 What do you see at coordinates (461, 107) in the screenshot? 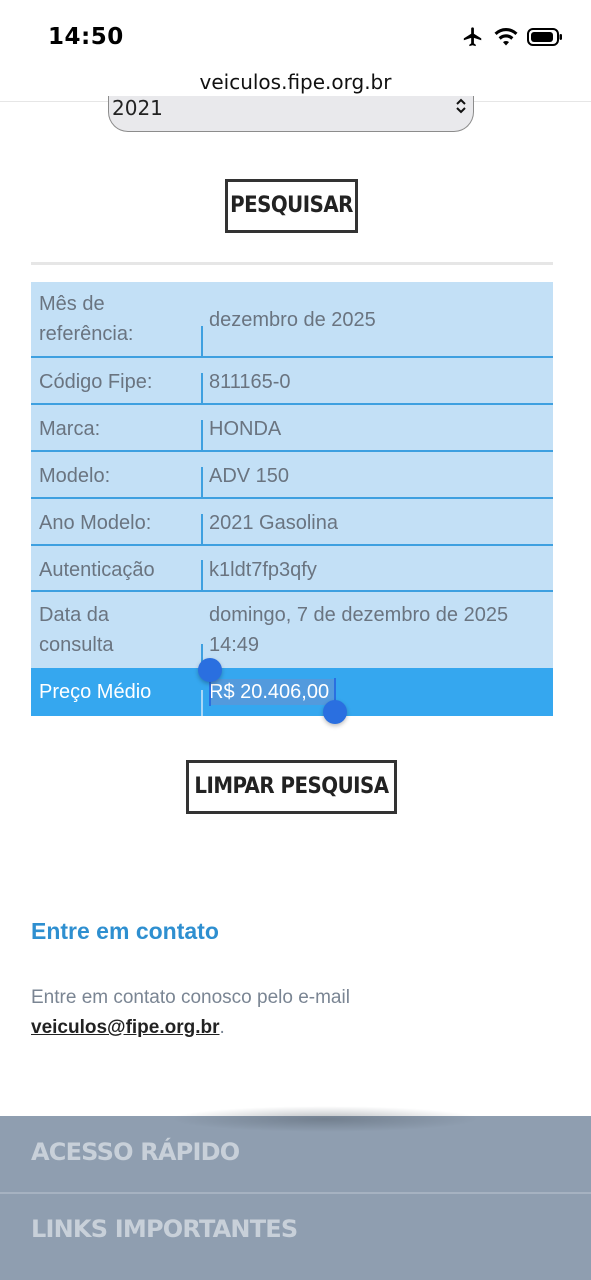
I see `chevron-up-down-icon` at bounding box center [461, 107].